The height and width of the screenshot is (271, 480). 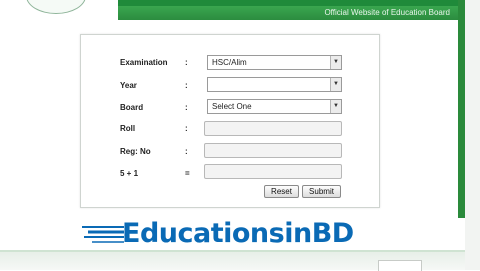 I want to click on board-colon: :, so click(x=186, y=107).